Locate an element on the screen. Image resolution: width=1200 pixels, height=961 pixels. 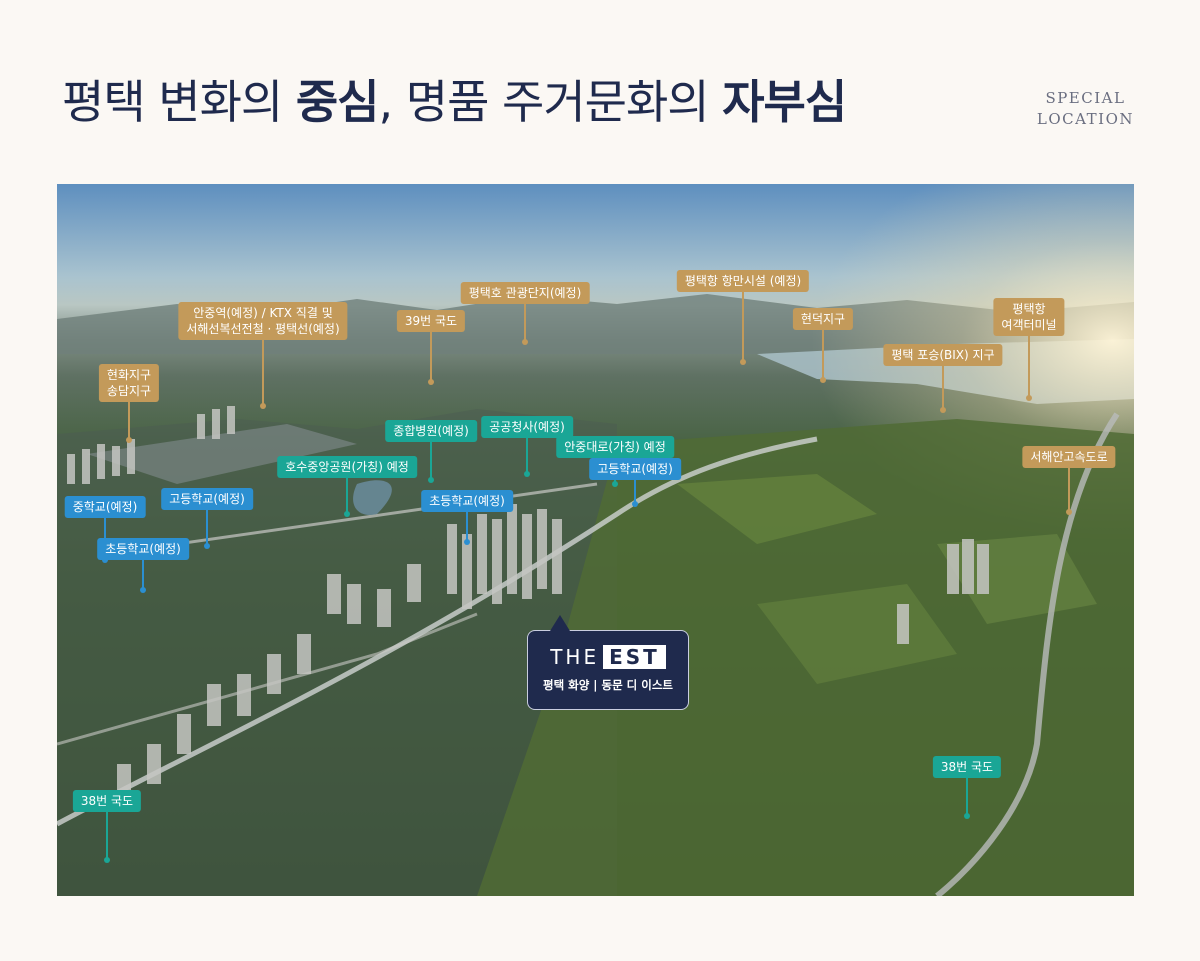
label-line: 서해안고속도로 is located at coordinates (1069, 457).